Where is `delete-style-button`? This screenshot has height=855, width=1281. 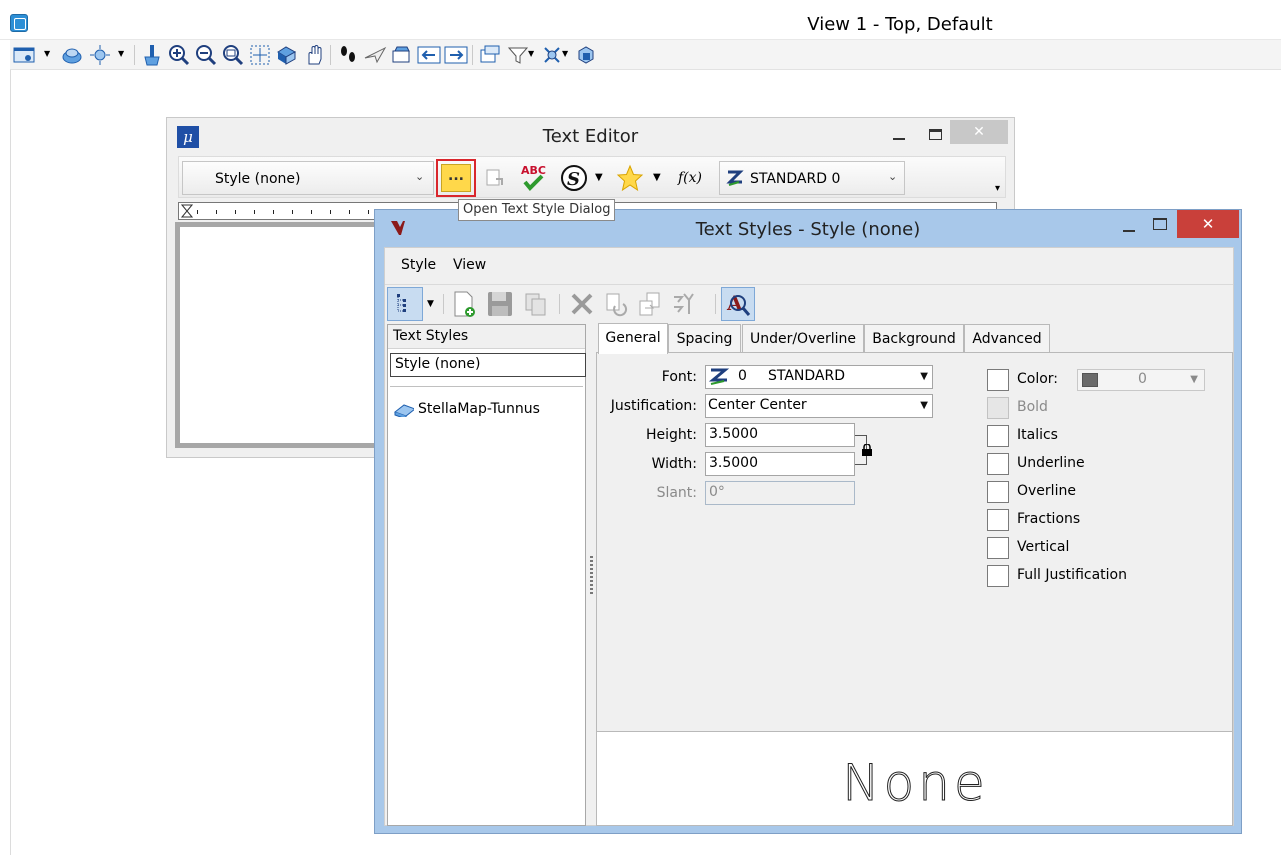
delete-style-button is located at coordinates (582, 304).